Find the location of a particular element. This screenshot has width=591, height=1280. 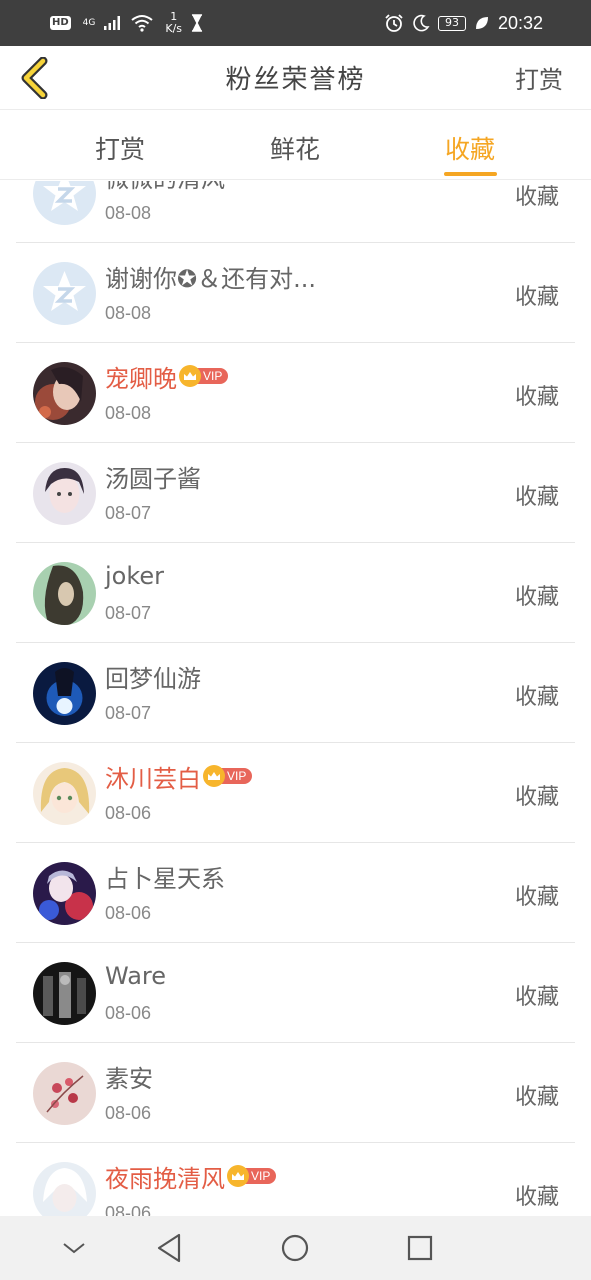

tab-bar: 打赏 鲜花 收藏 is located at coordinates (295, 145).